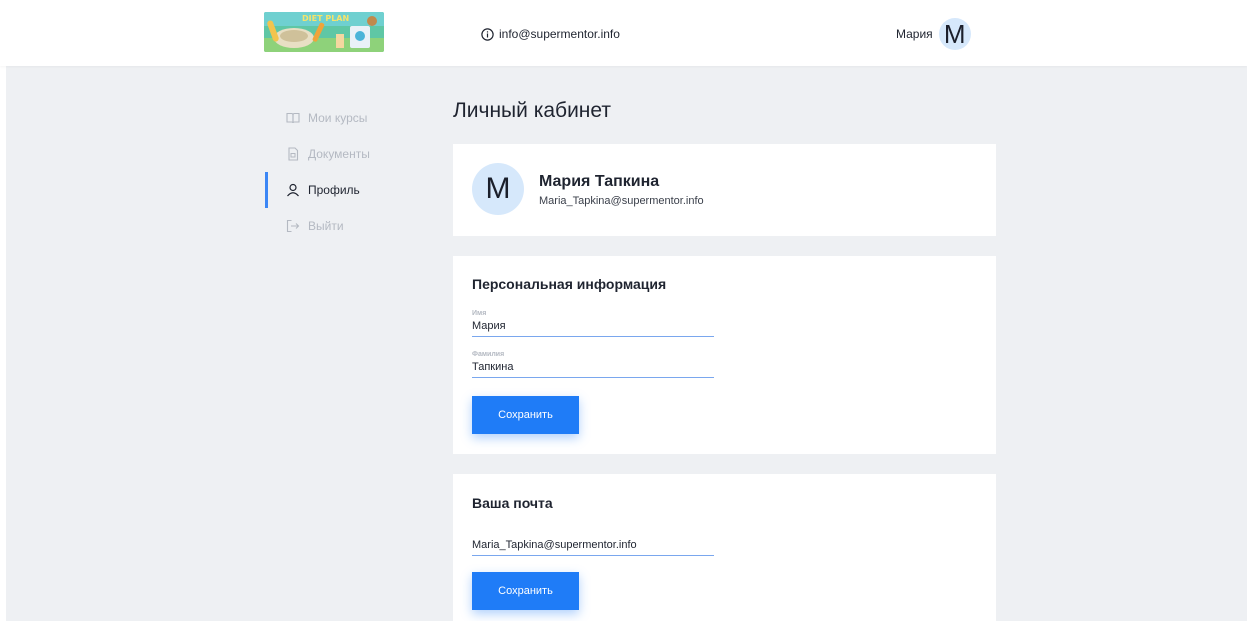  Describe the element at coordinates (933, 34) in the screenshot. I see `user-menu: Мария M` at that location.